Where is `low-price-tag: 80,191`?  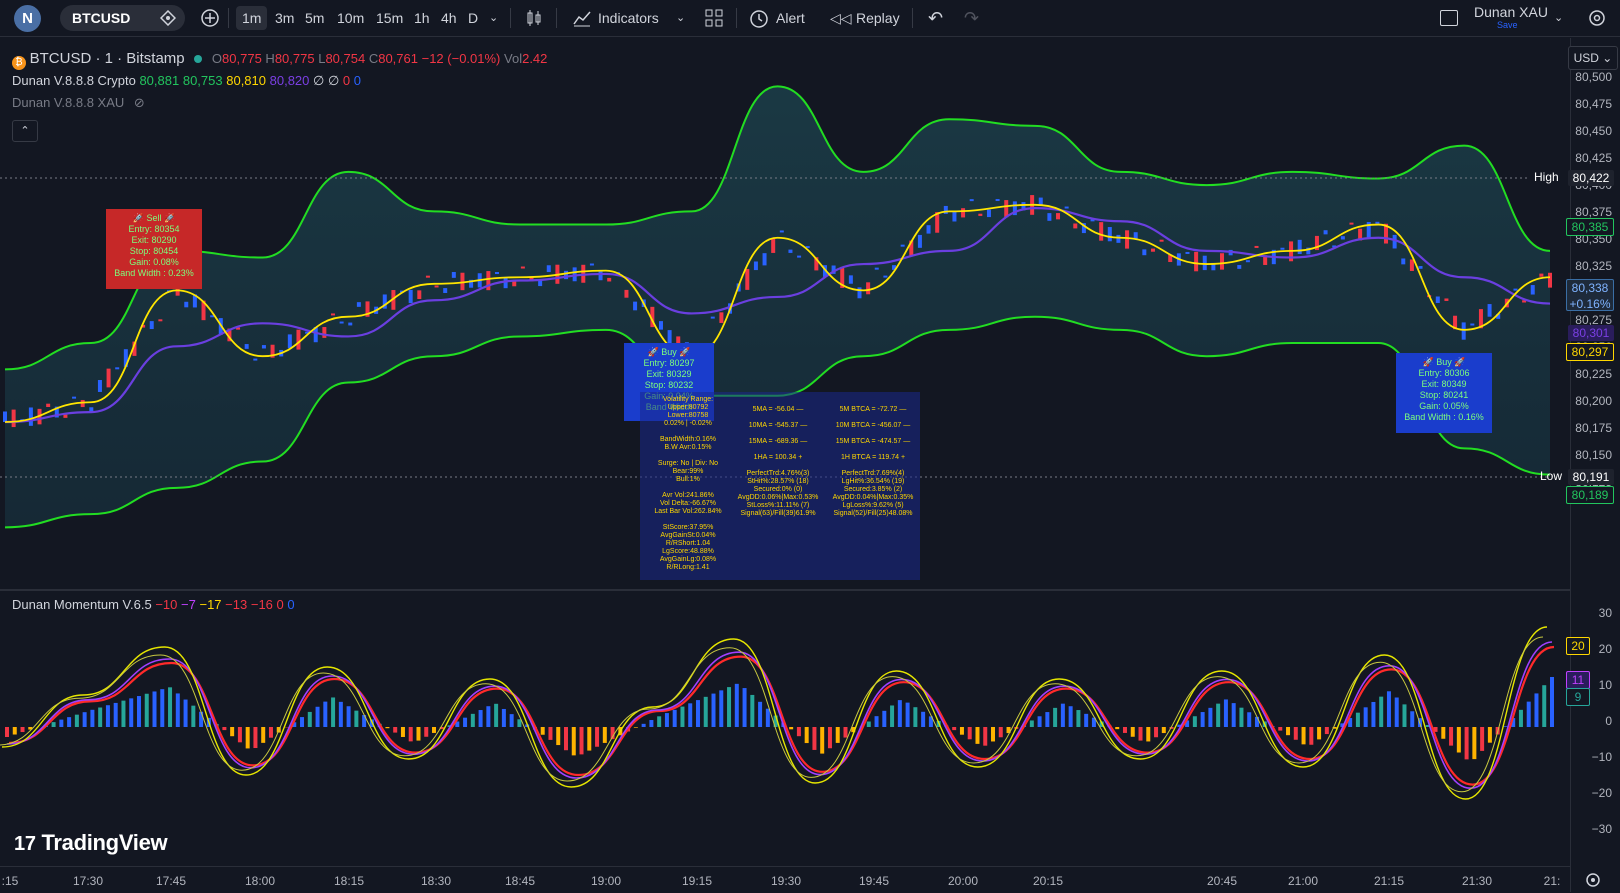
low-price-tag: 80,191 is located at coordinates (1591, 477).